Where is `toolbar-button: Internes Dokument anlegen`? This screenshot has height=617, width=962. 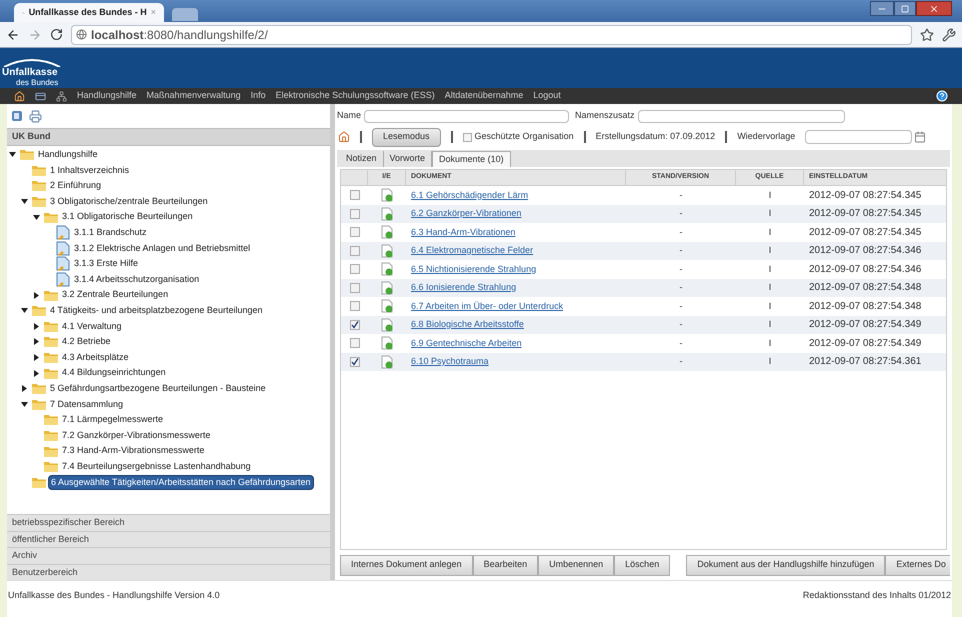 toolbar-button: Internes Dokument anlegen is located at coordinates (406, 565).